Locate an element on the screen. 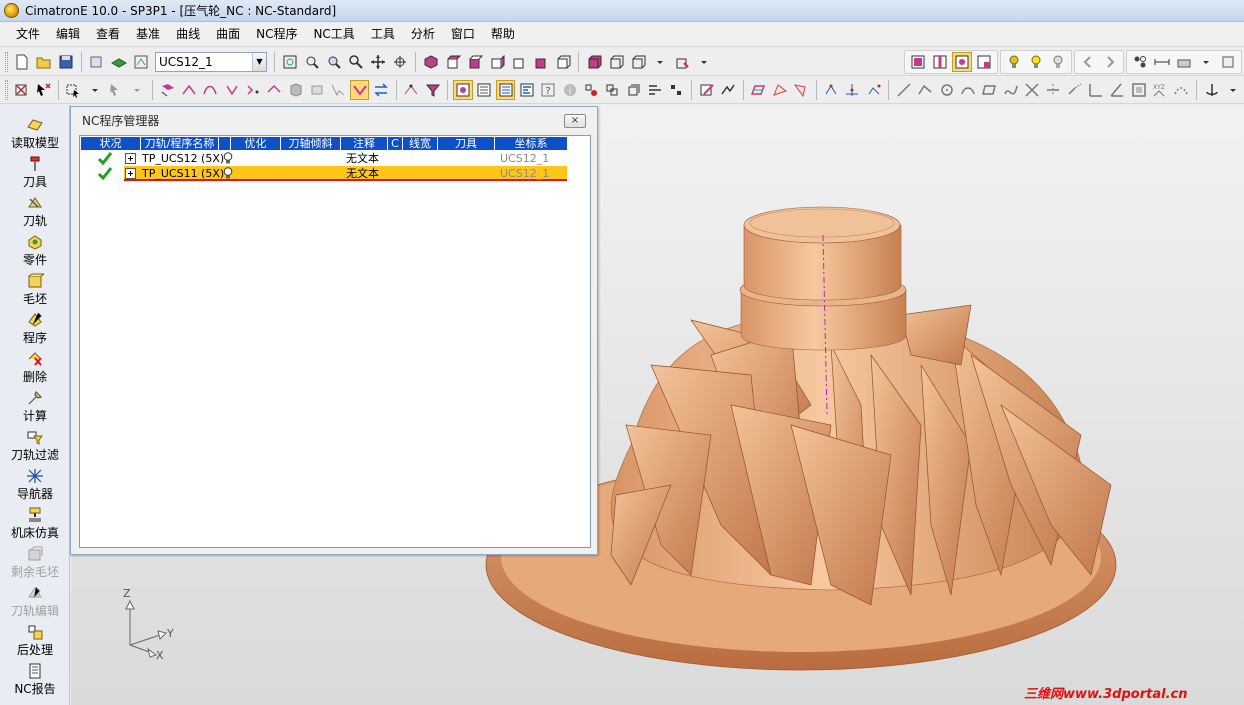 The width and height of the screenshot is (1244, 705). rectangle-button is located at coordinates (989, 90).